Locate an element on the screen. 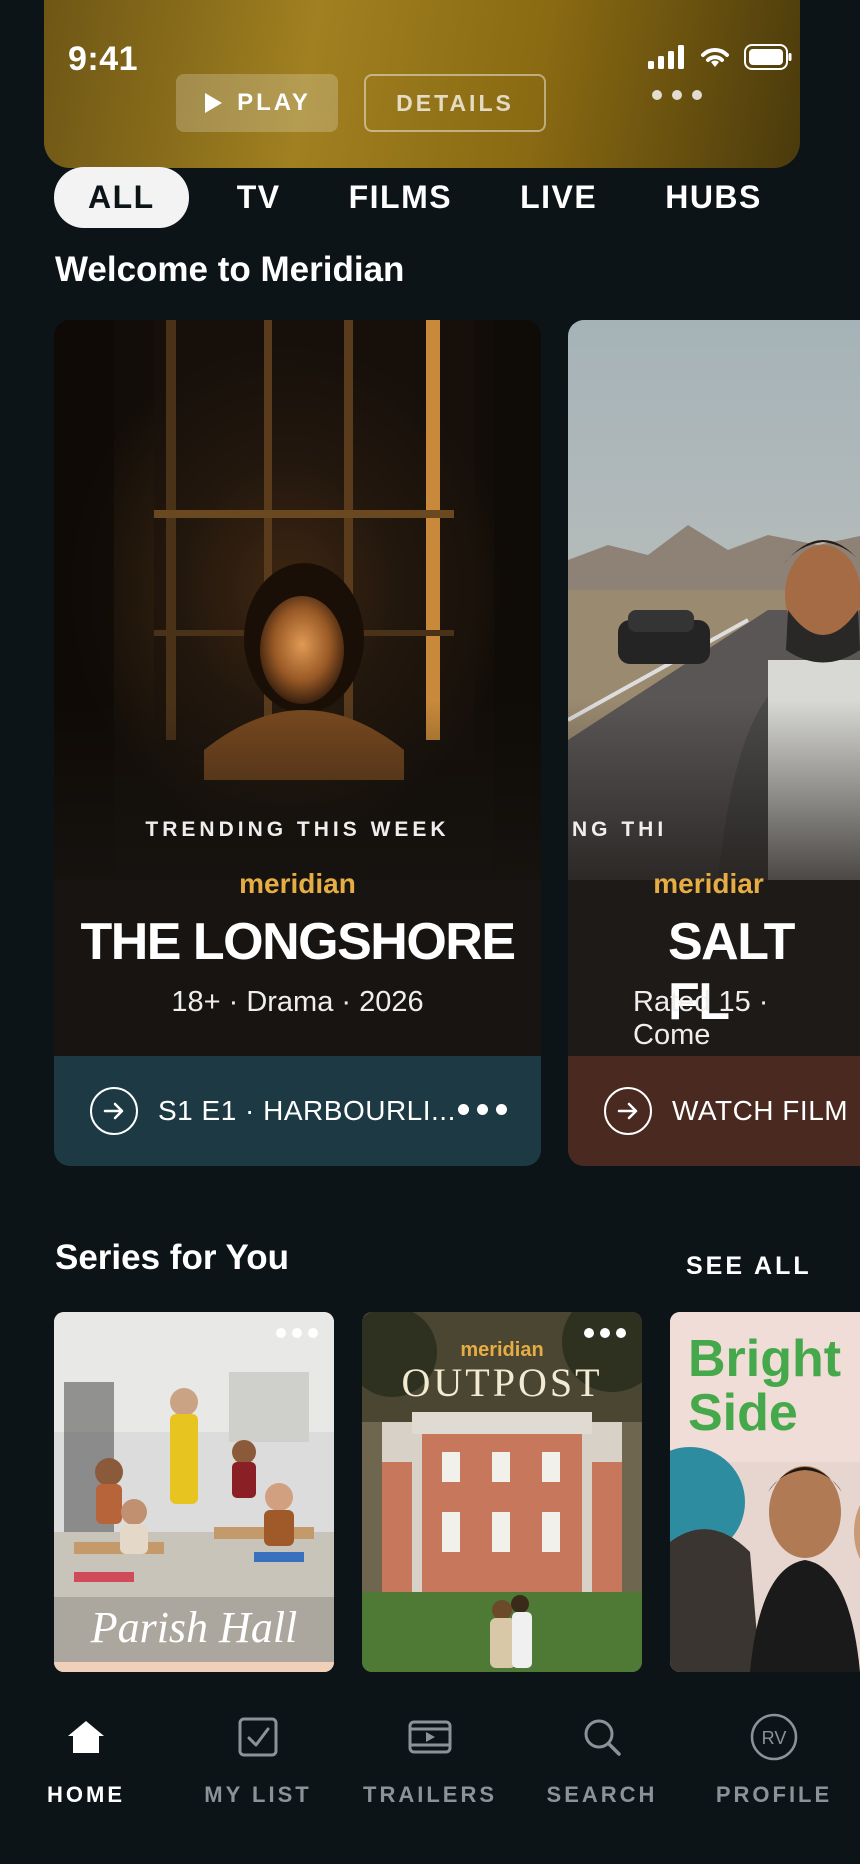  show-meta: Rated 15 · Come is located at coordinates (701, 1018).